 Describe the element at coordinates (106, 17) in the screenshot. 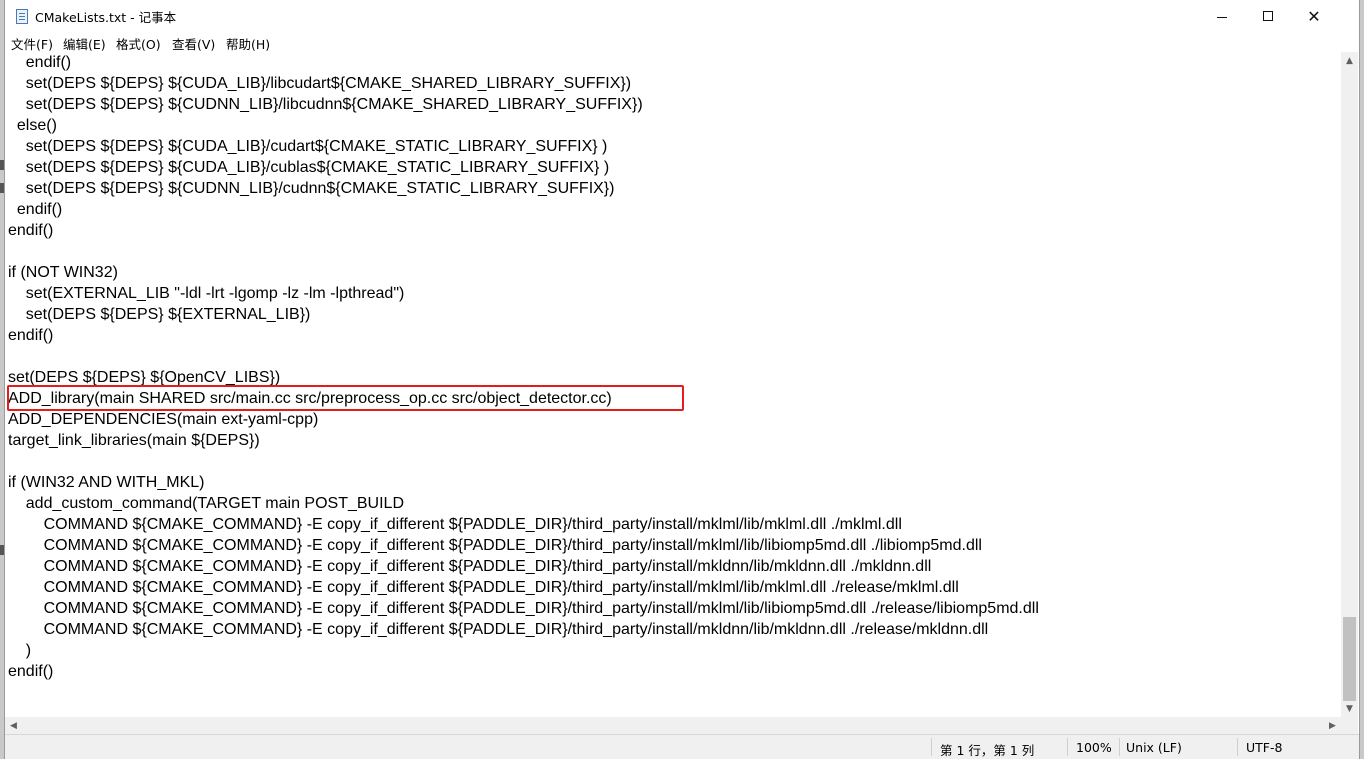

I see `window-title: CMakeLists.txt - 记事本` at that location.